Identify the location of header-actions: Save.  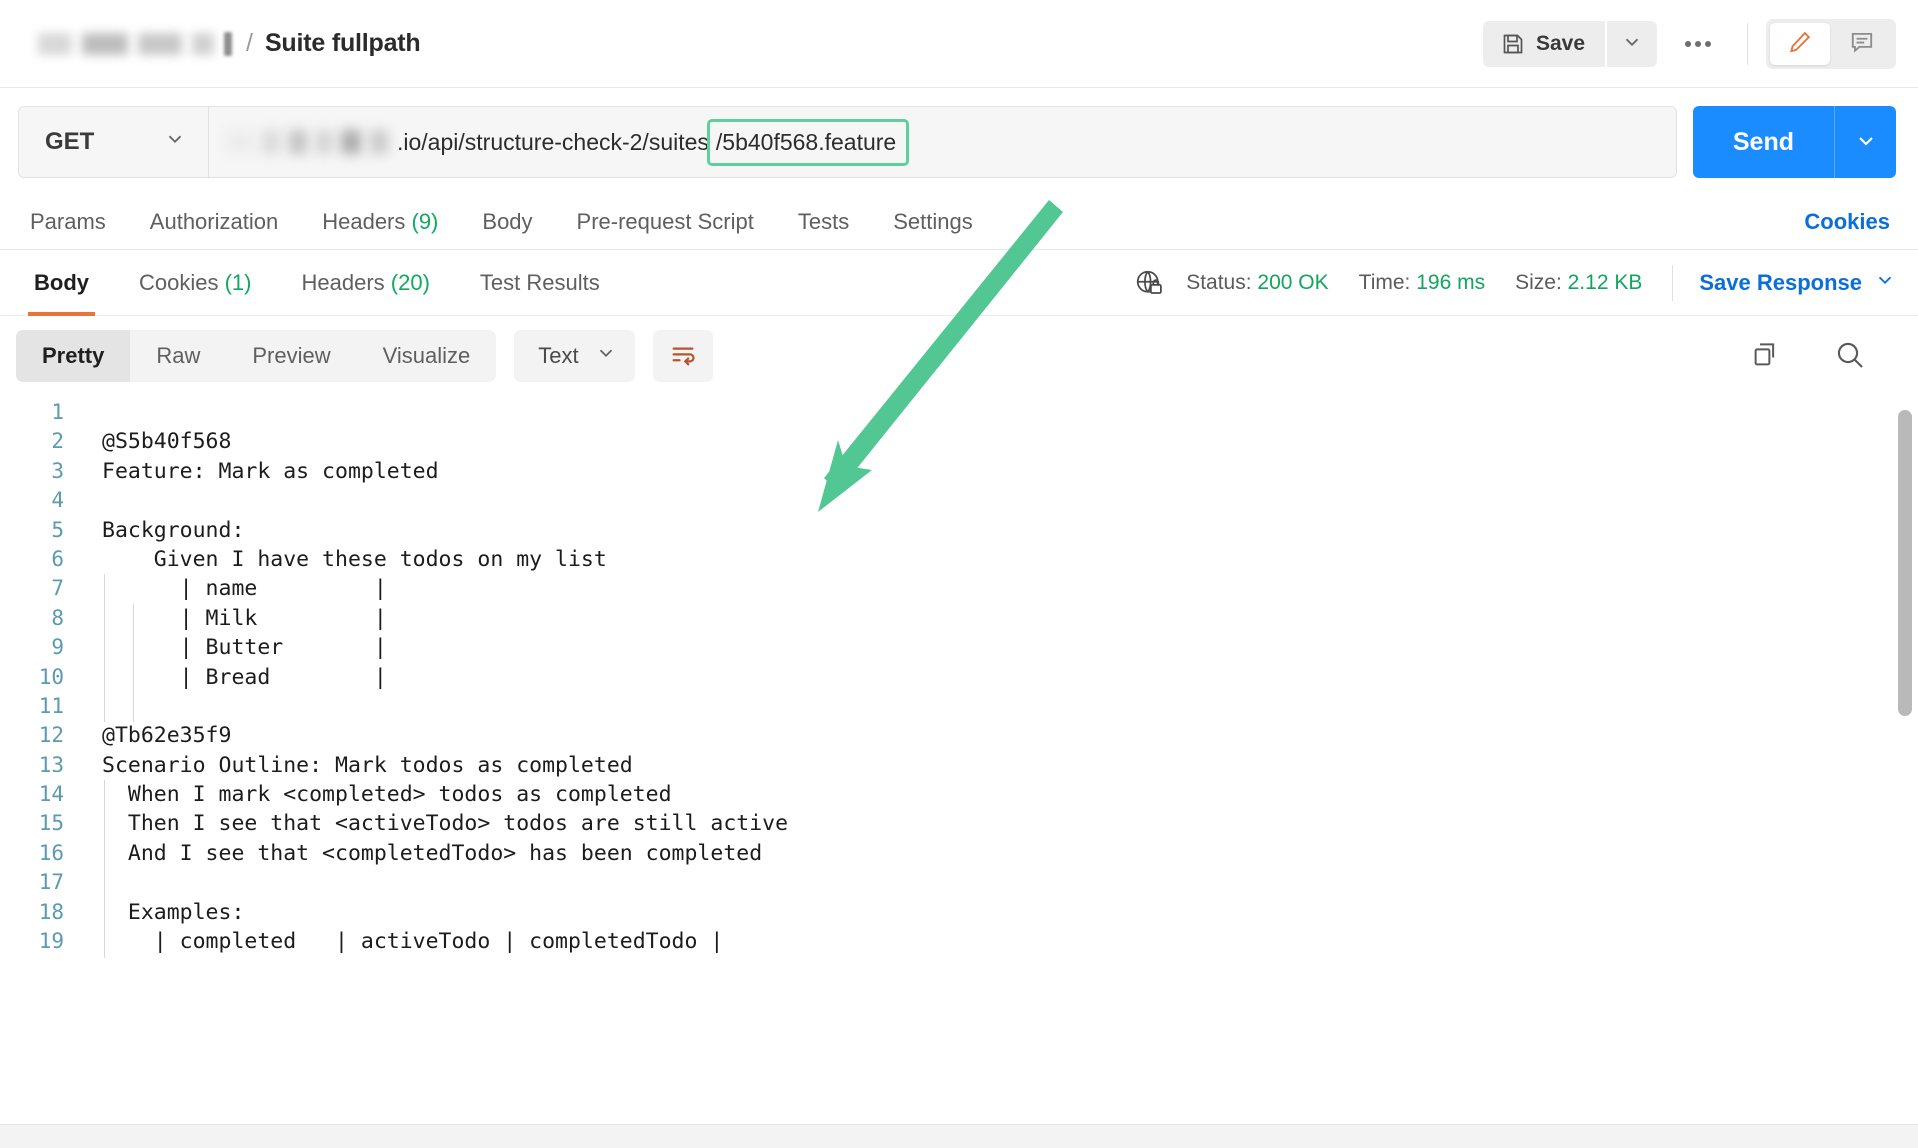
(1689, 43).